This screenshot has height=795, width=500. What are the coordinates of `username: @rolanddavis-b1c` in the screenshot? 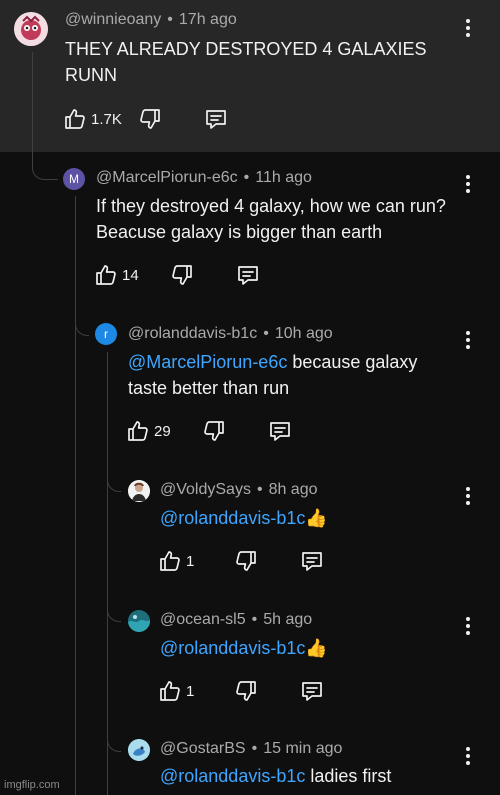 It's located at (192, 333).